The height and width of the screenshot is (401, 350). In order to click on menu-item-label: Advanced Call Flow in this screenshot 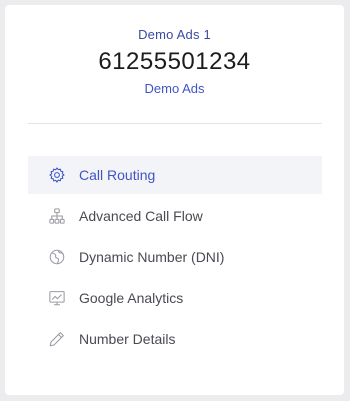, I will do `click(141, 216)`.